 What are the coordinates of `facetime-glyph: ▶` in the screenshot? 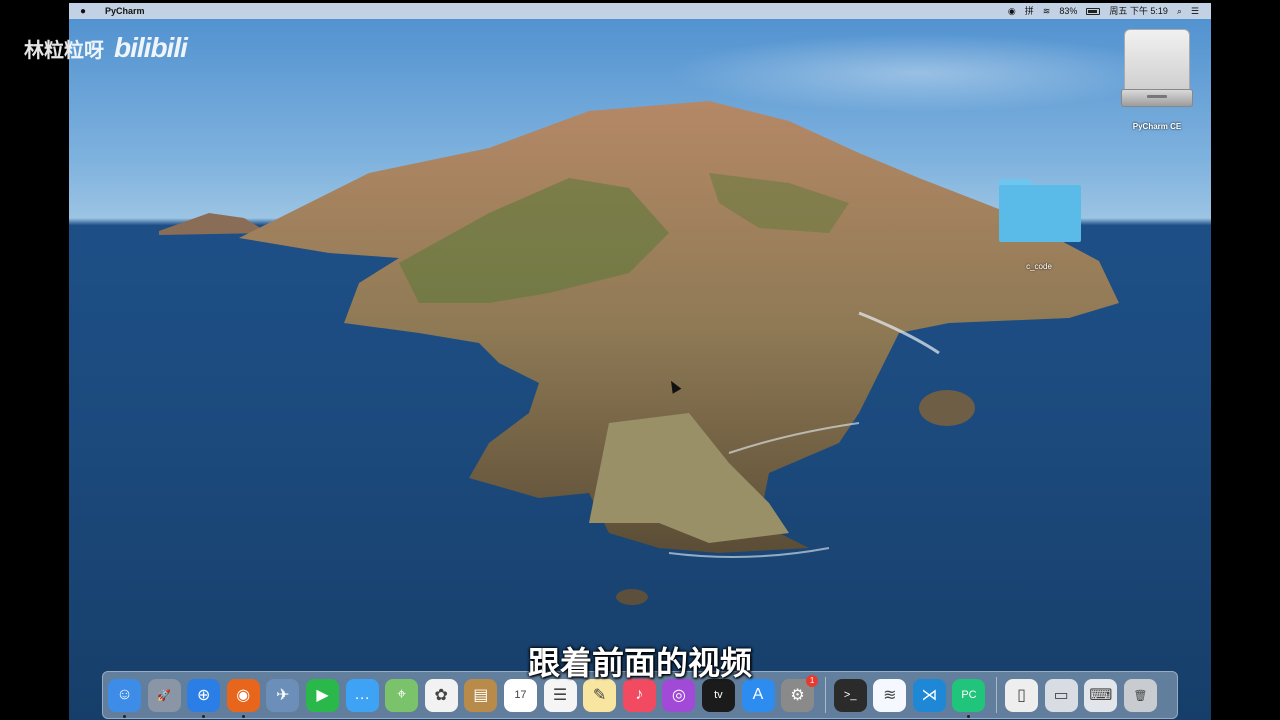 It's located at (322, 695).